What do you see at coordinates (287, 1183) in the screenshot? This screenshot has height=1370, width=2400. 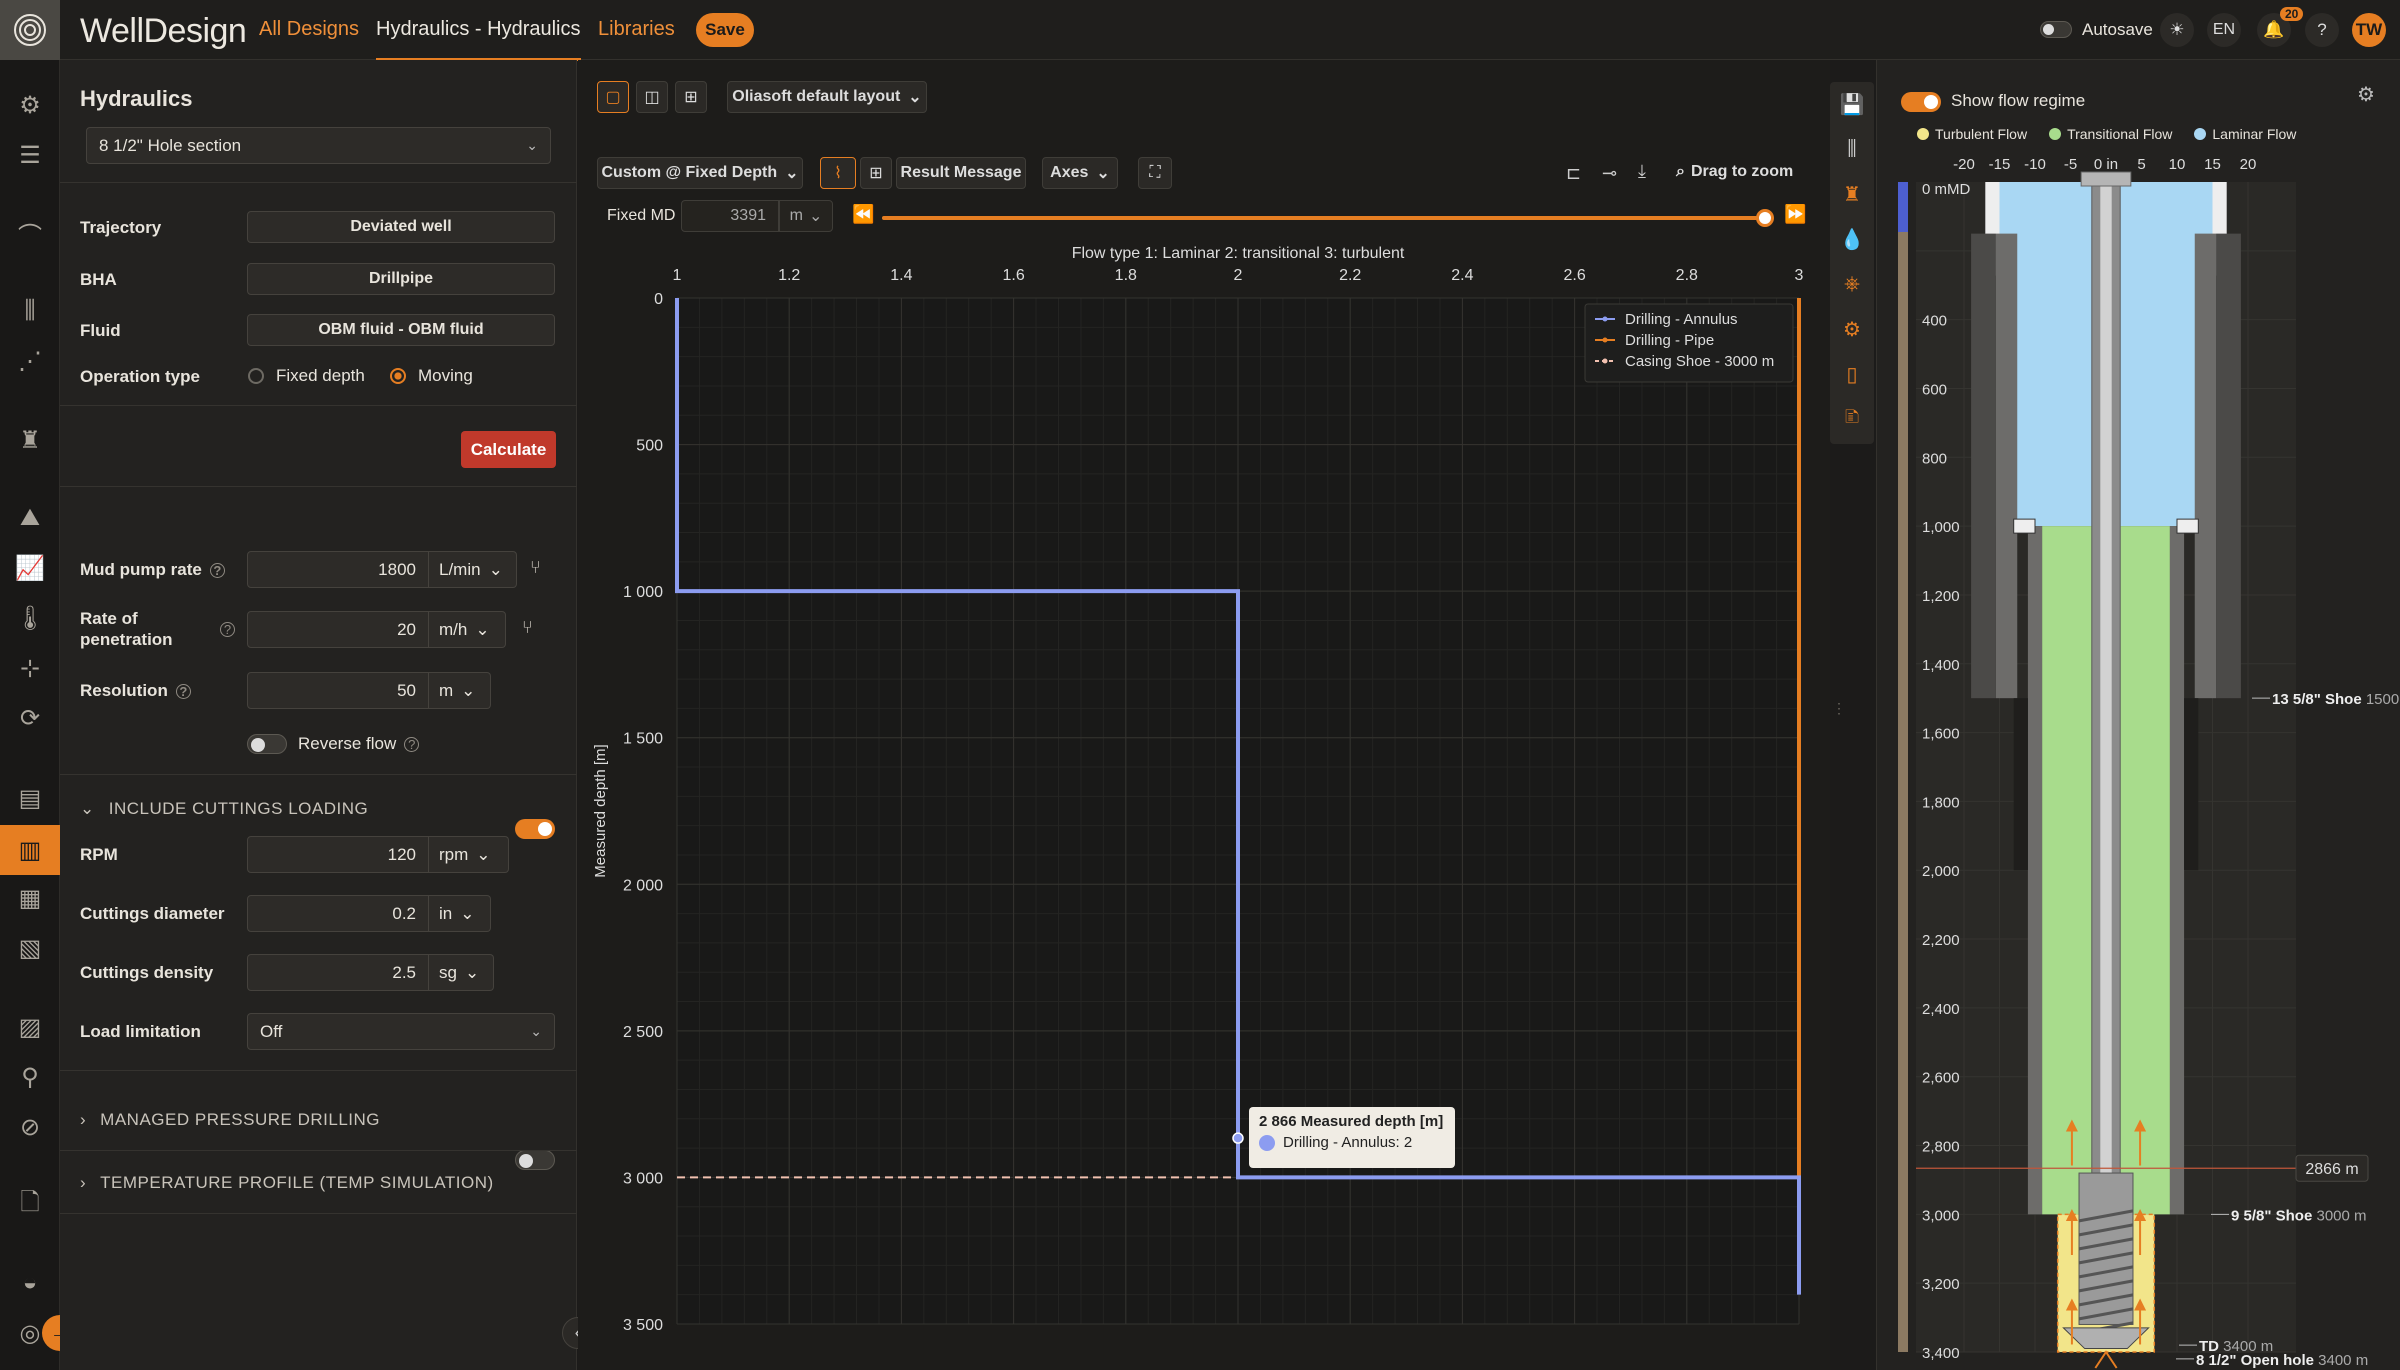 I see `temp-section-header: › TEMPERATURE PROFILE (TEMP SIMULATION)` at bounding box center [287, 1183].